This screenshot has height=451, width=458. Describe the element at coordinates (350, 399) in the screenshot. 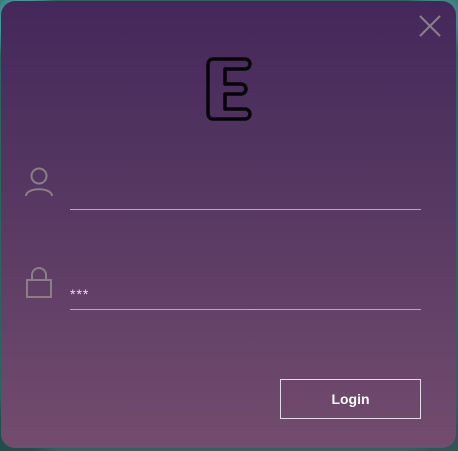

I see `login-button: Login` at that location.